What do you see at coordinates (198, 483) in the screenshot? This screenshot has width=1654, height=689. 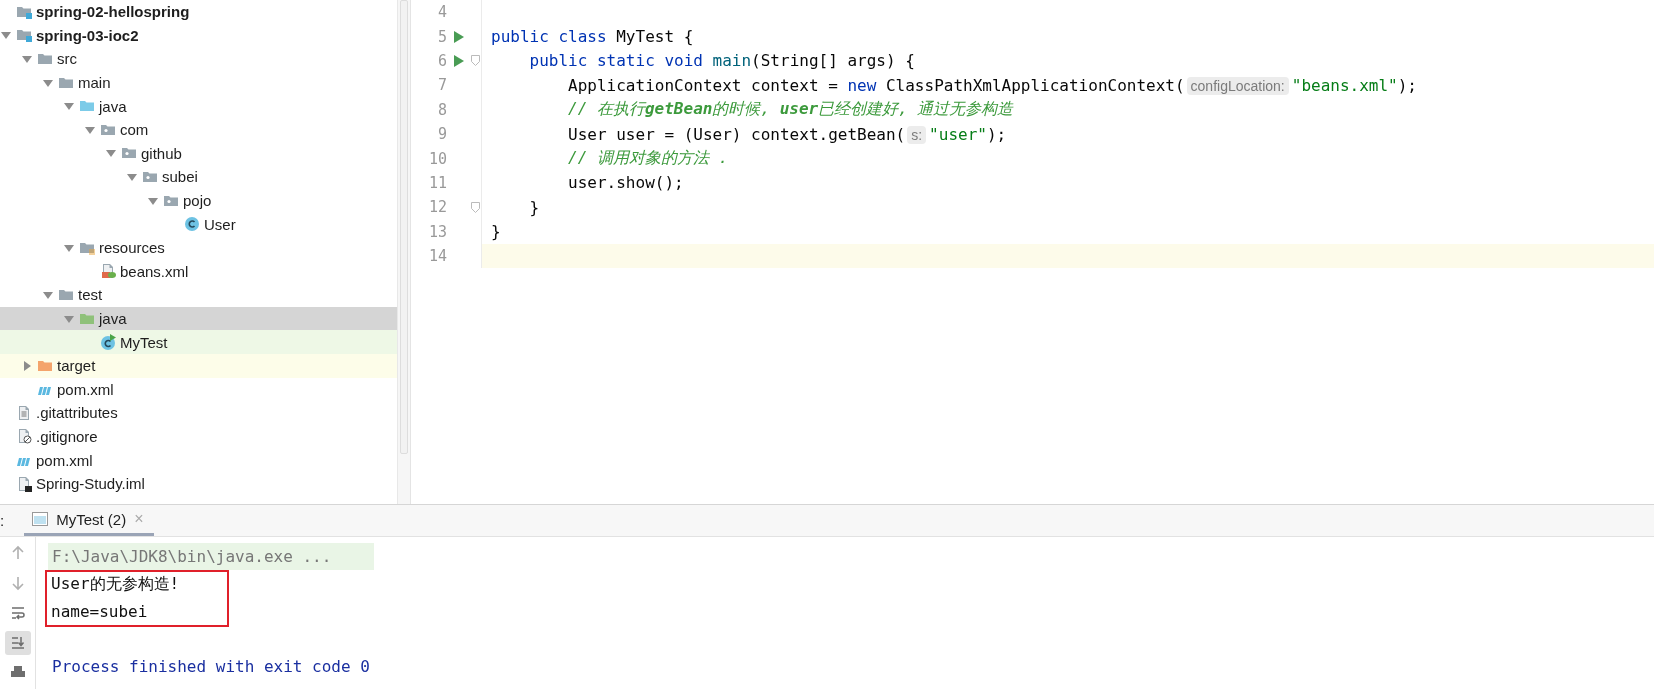 I see `tree-item: Spring-Study.iml` at bounding box center [198, 483].